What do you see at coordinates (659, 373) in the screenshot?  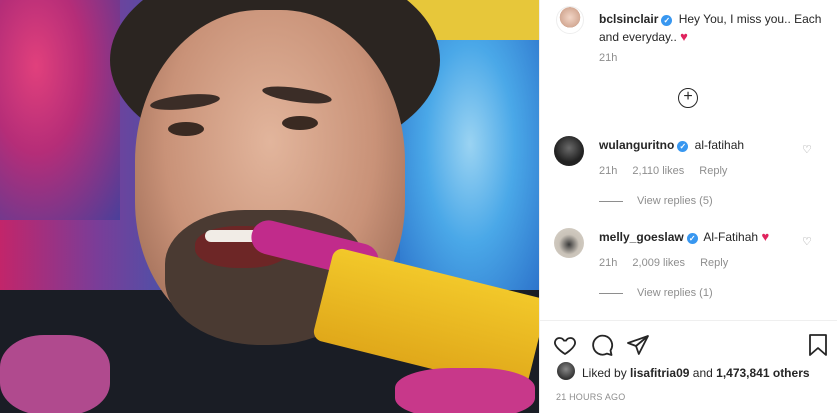 I see `liker-username: lisafitria09` at bounding box center [659, 373].